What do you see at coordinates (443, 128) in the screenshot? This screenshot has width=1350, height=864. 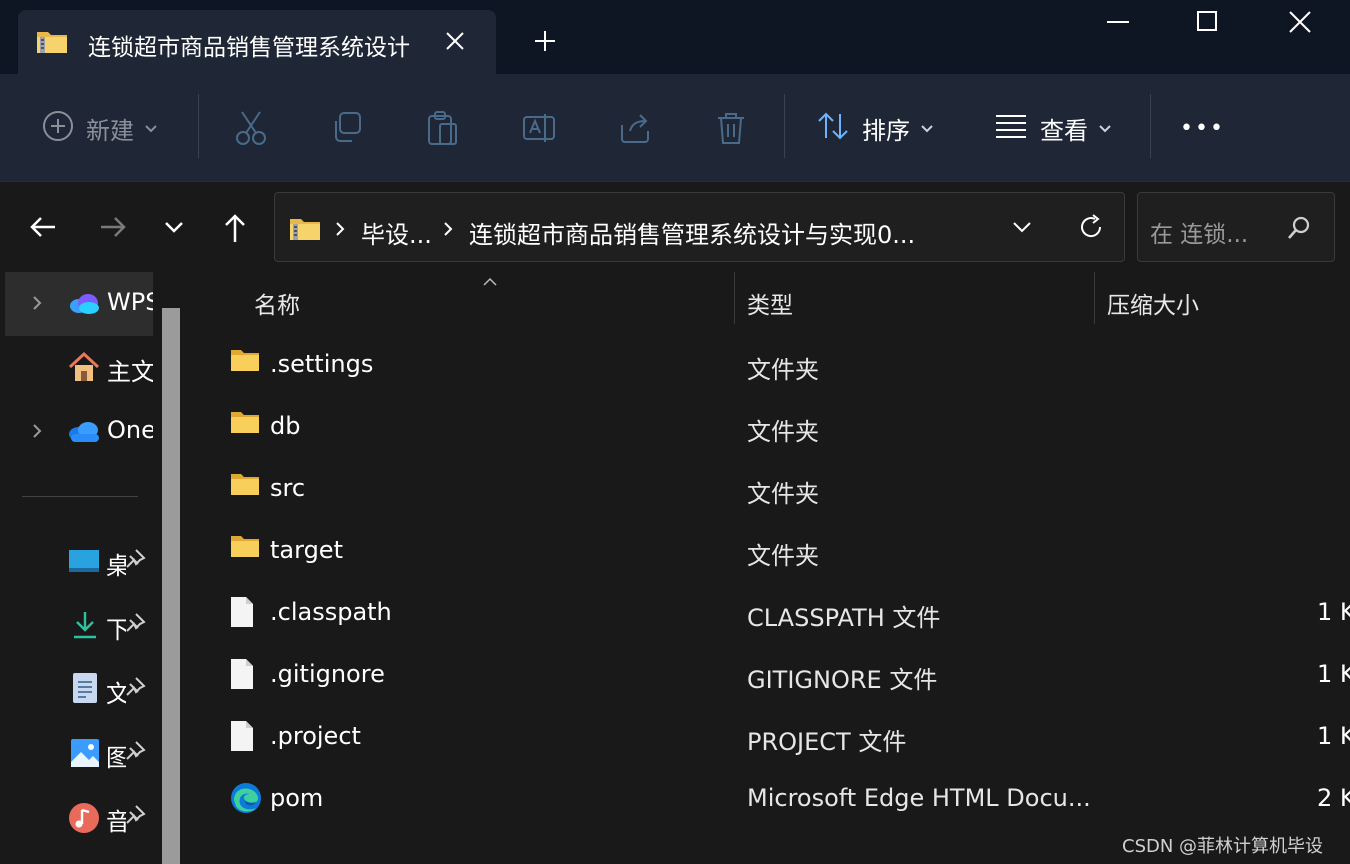 I see `paste-icon` at bounding box center [443, 128].